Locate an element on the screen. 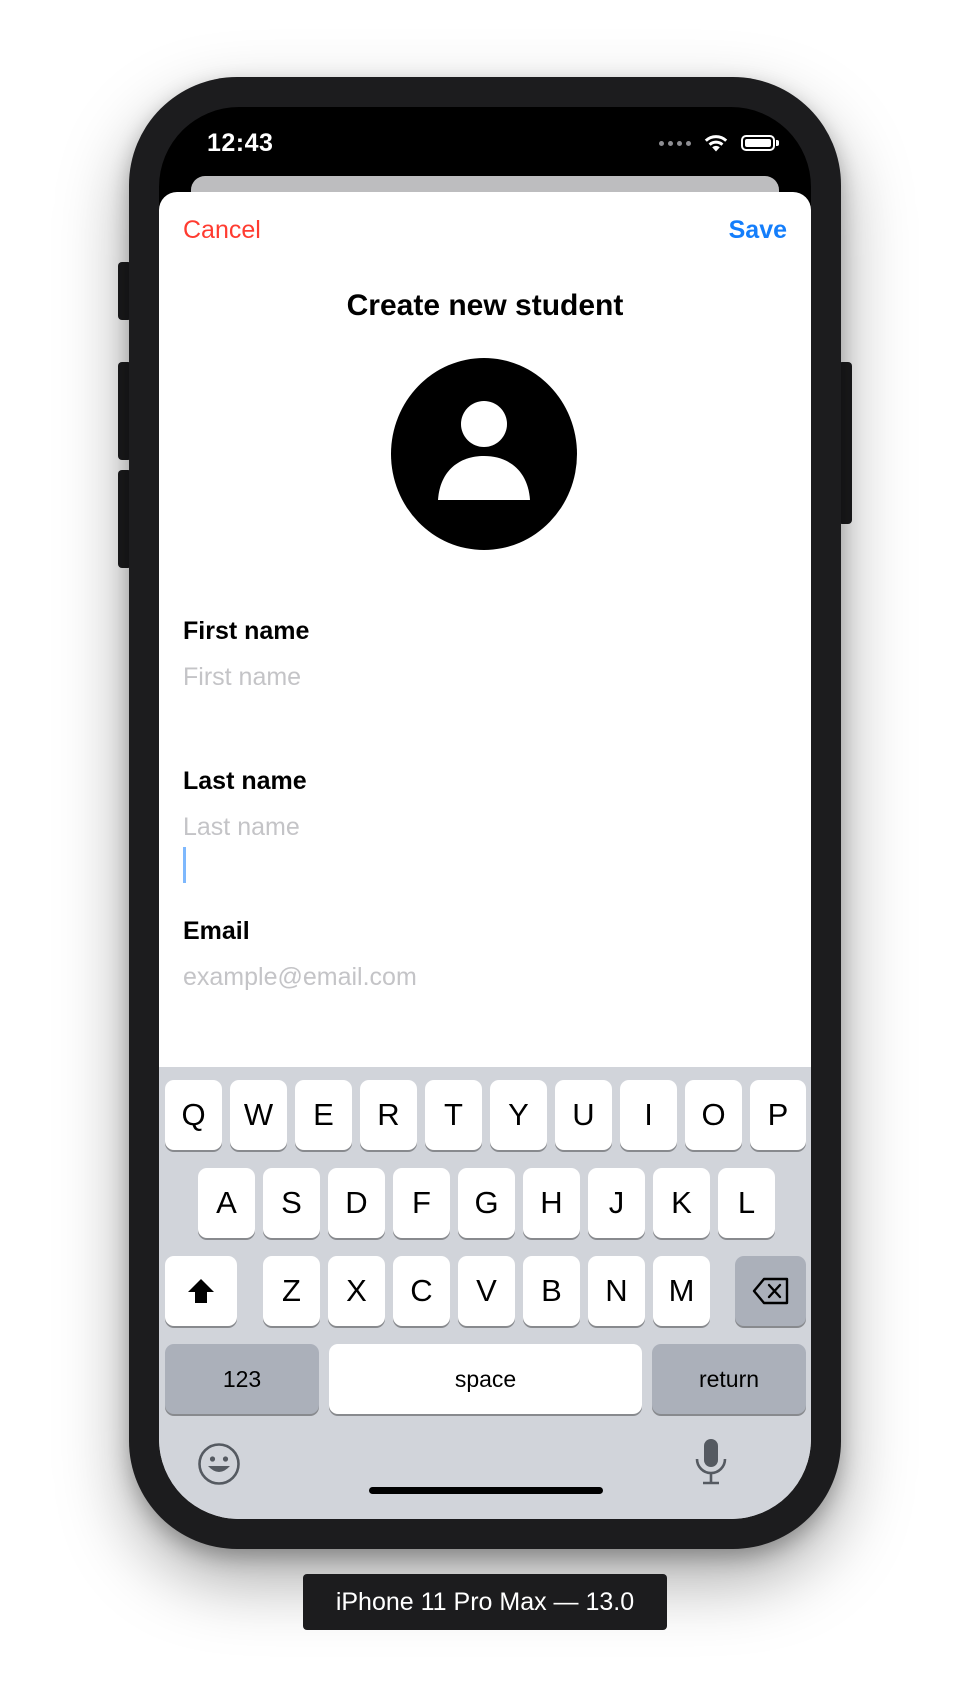 This screenshot has width=970, height=1700. key-s: S is located at coordinates (291, 1203).